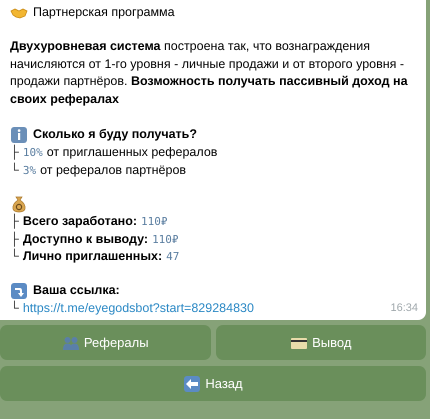 Image resolution: width=430 pixels, height=419 pixels. I want to click on info-icon, so click(19, 135).